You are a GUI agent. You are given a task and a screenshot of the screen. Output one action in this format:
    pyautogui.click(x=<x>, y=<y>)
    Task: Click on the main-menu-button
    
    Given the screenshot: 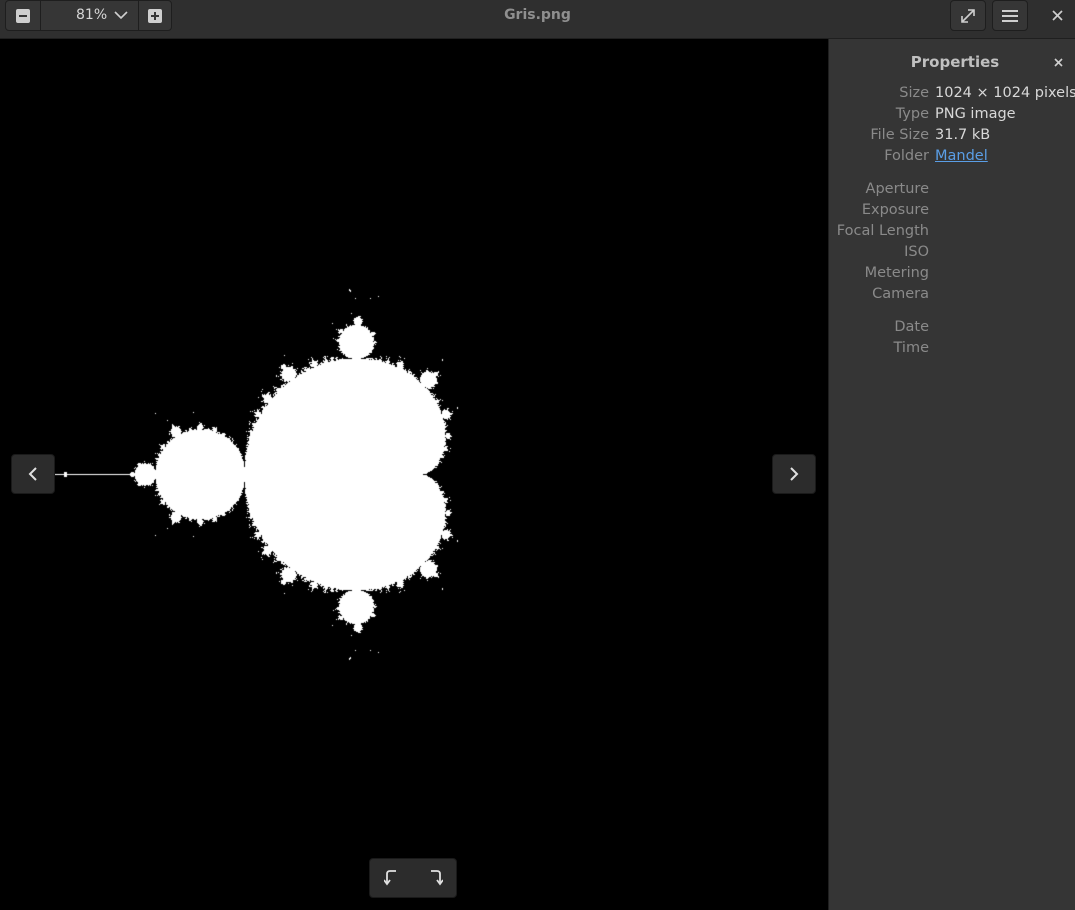 What is the action you would take?
    pyautogui.click(x=1010, y=15)
    